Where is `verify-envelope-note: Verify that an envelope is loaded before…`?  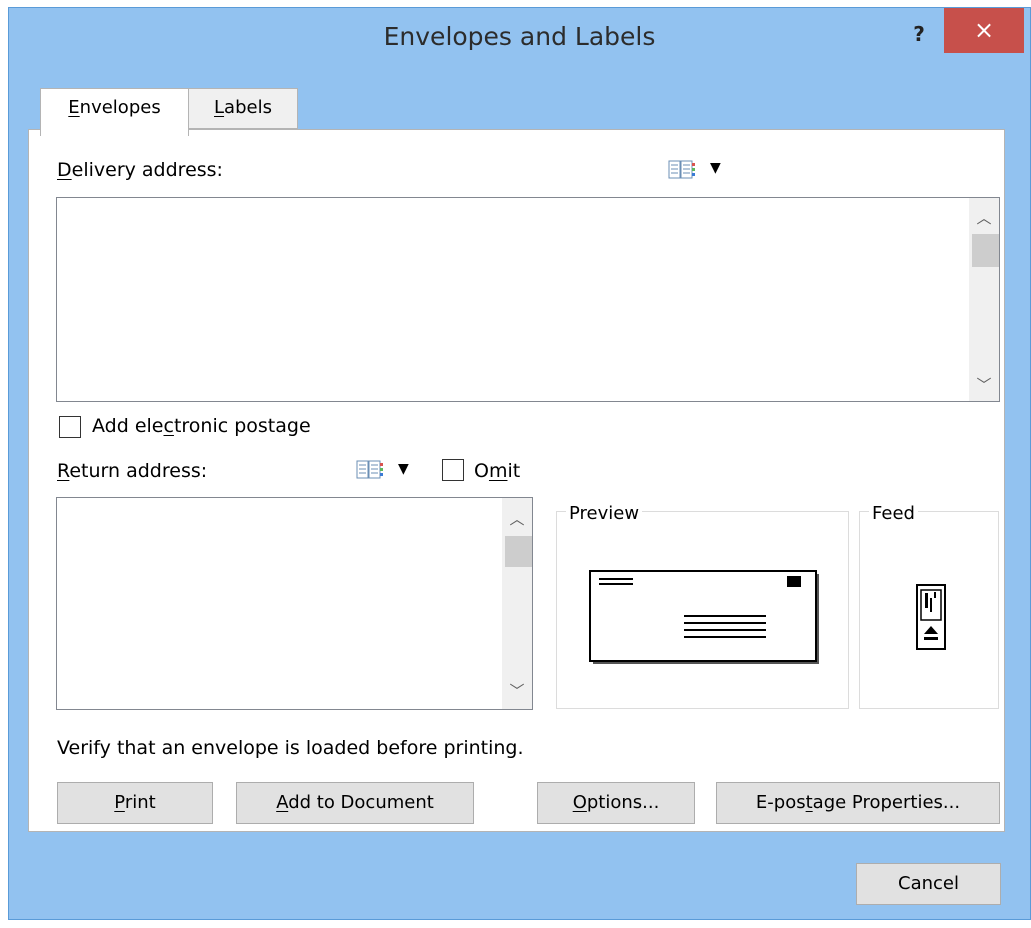 verify-envelope-note: Verify that an envelope is loaded before… is located at coordinates (290, 748).